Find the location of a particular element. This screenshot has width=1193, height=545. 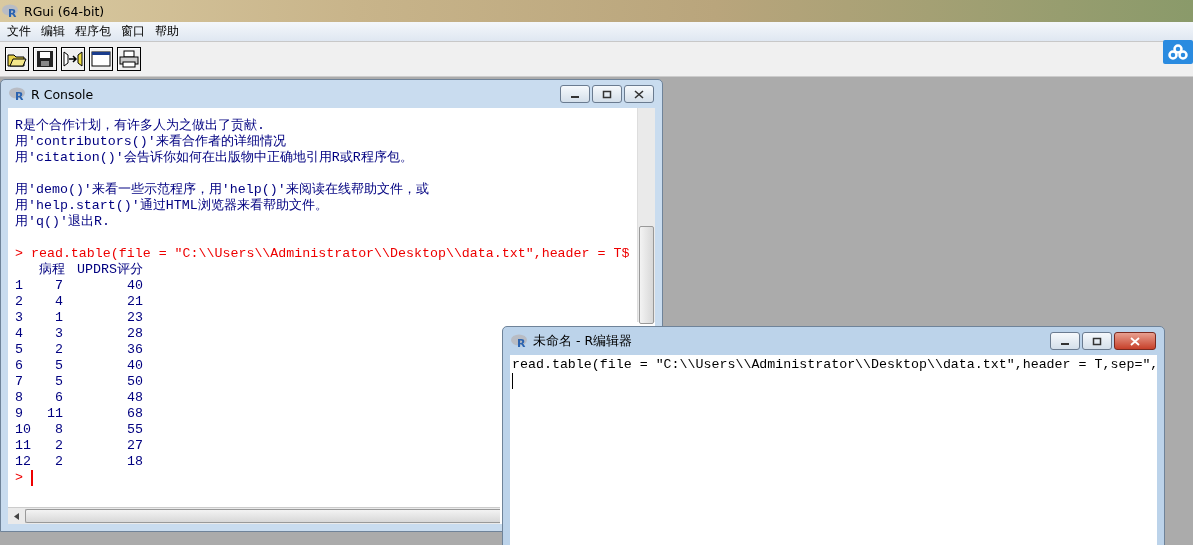

row-index: 6 is located at coordinates (19, 366).